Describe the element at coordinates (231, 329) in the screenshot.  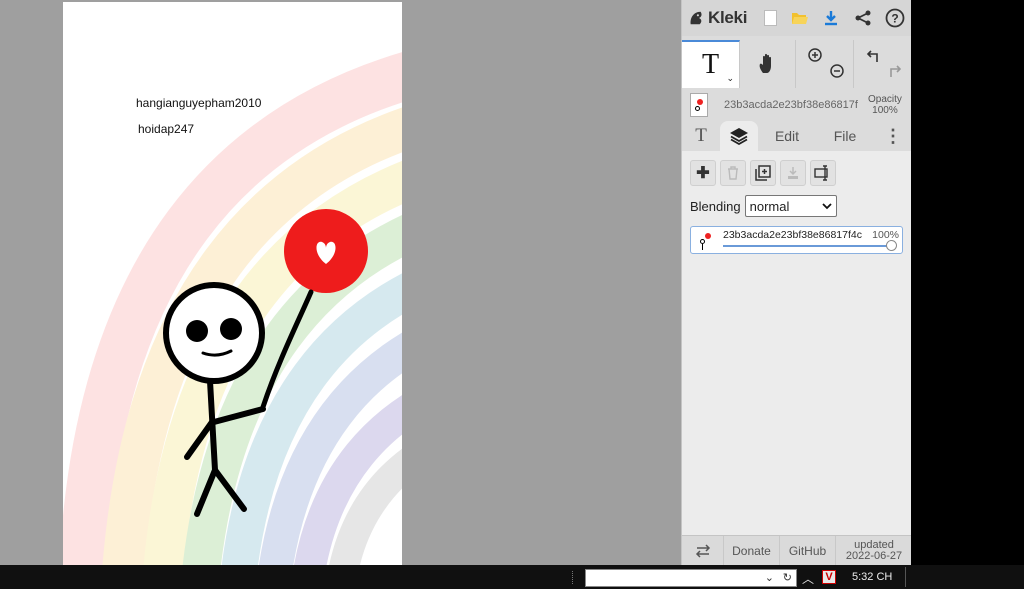
I see `figure-right-eye` at that location.